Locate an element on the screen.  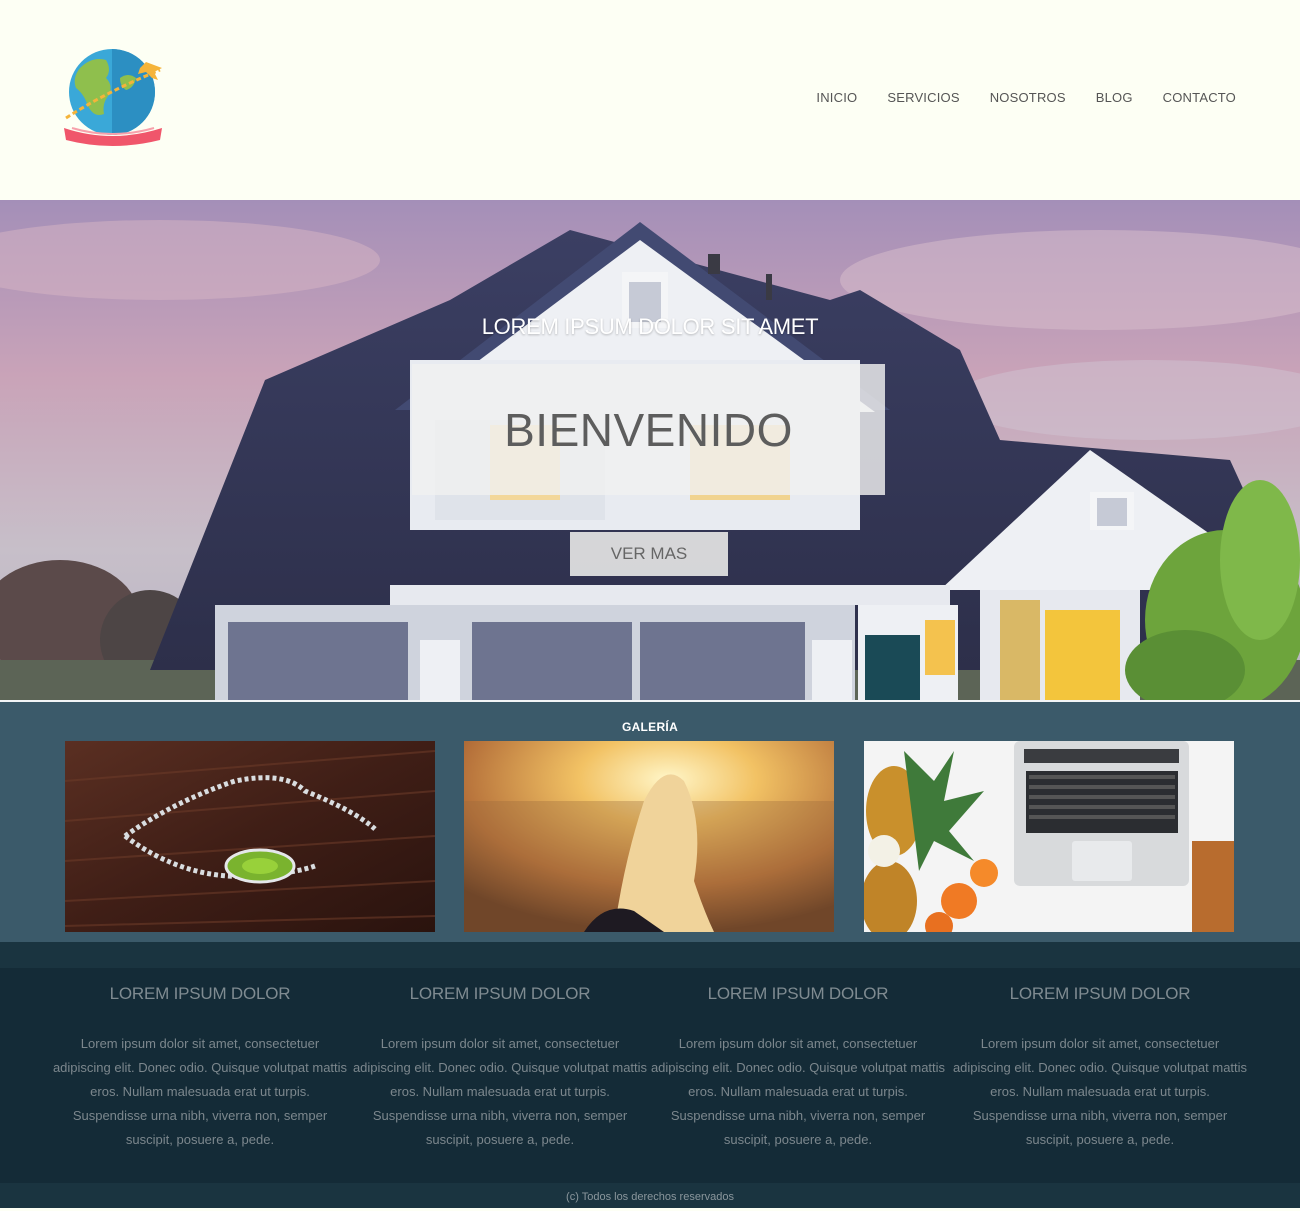
hero-subtitle: LOREM IPSUM DOLOR SIT AMET is located at coordinates (650, 326).